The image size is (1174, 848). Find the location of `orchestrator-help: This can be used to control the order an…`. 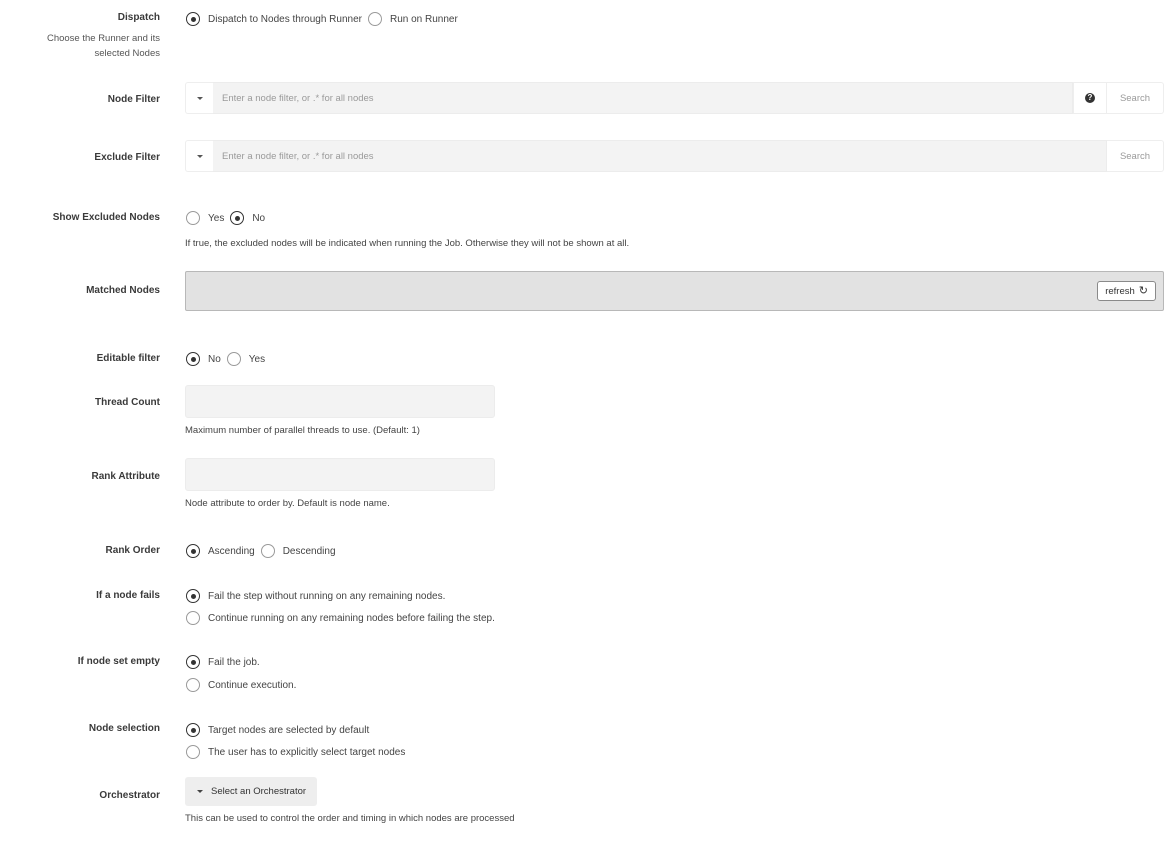

orchestrator-help: This can be used to control the order an… is located at coordinates (350, 818).